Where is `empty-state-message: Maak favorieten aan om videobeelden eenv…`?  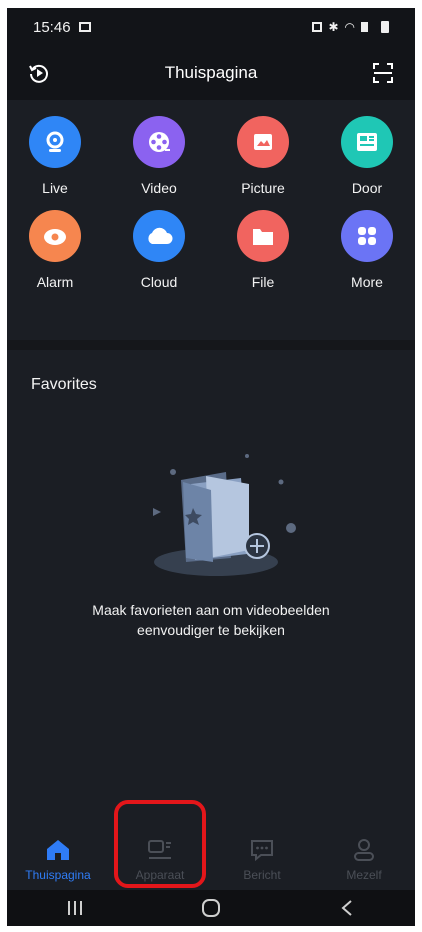 empty-state-message: Maak favorieten aan om videobeelden eenv… is located at coordinates (211, 620).